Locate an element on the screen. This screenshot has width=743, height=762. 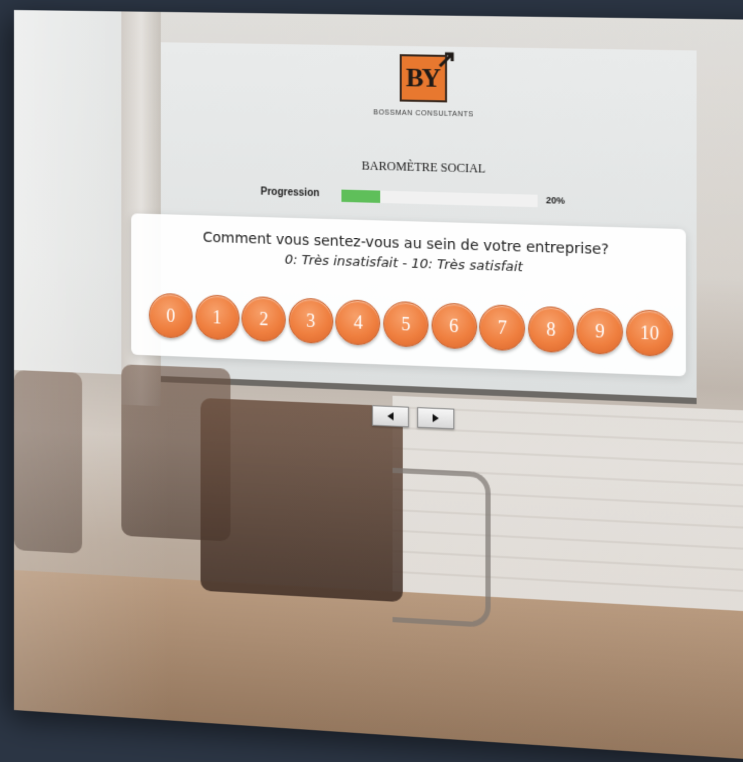
triangle-left-icon is located at coordinates (390, 416).